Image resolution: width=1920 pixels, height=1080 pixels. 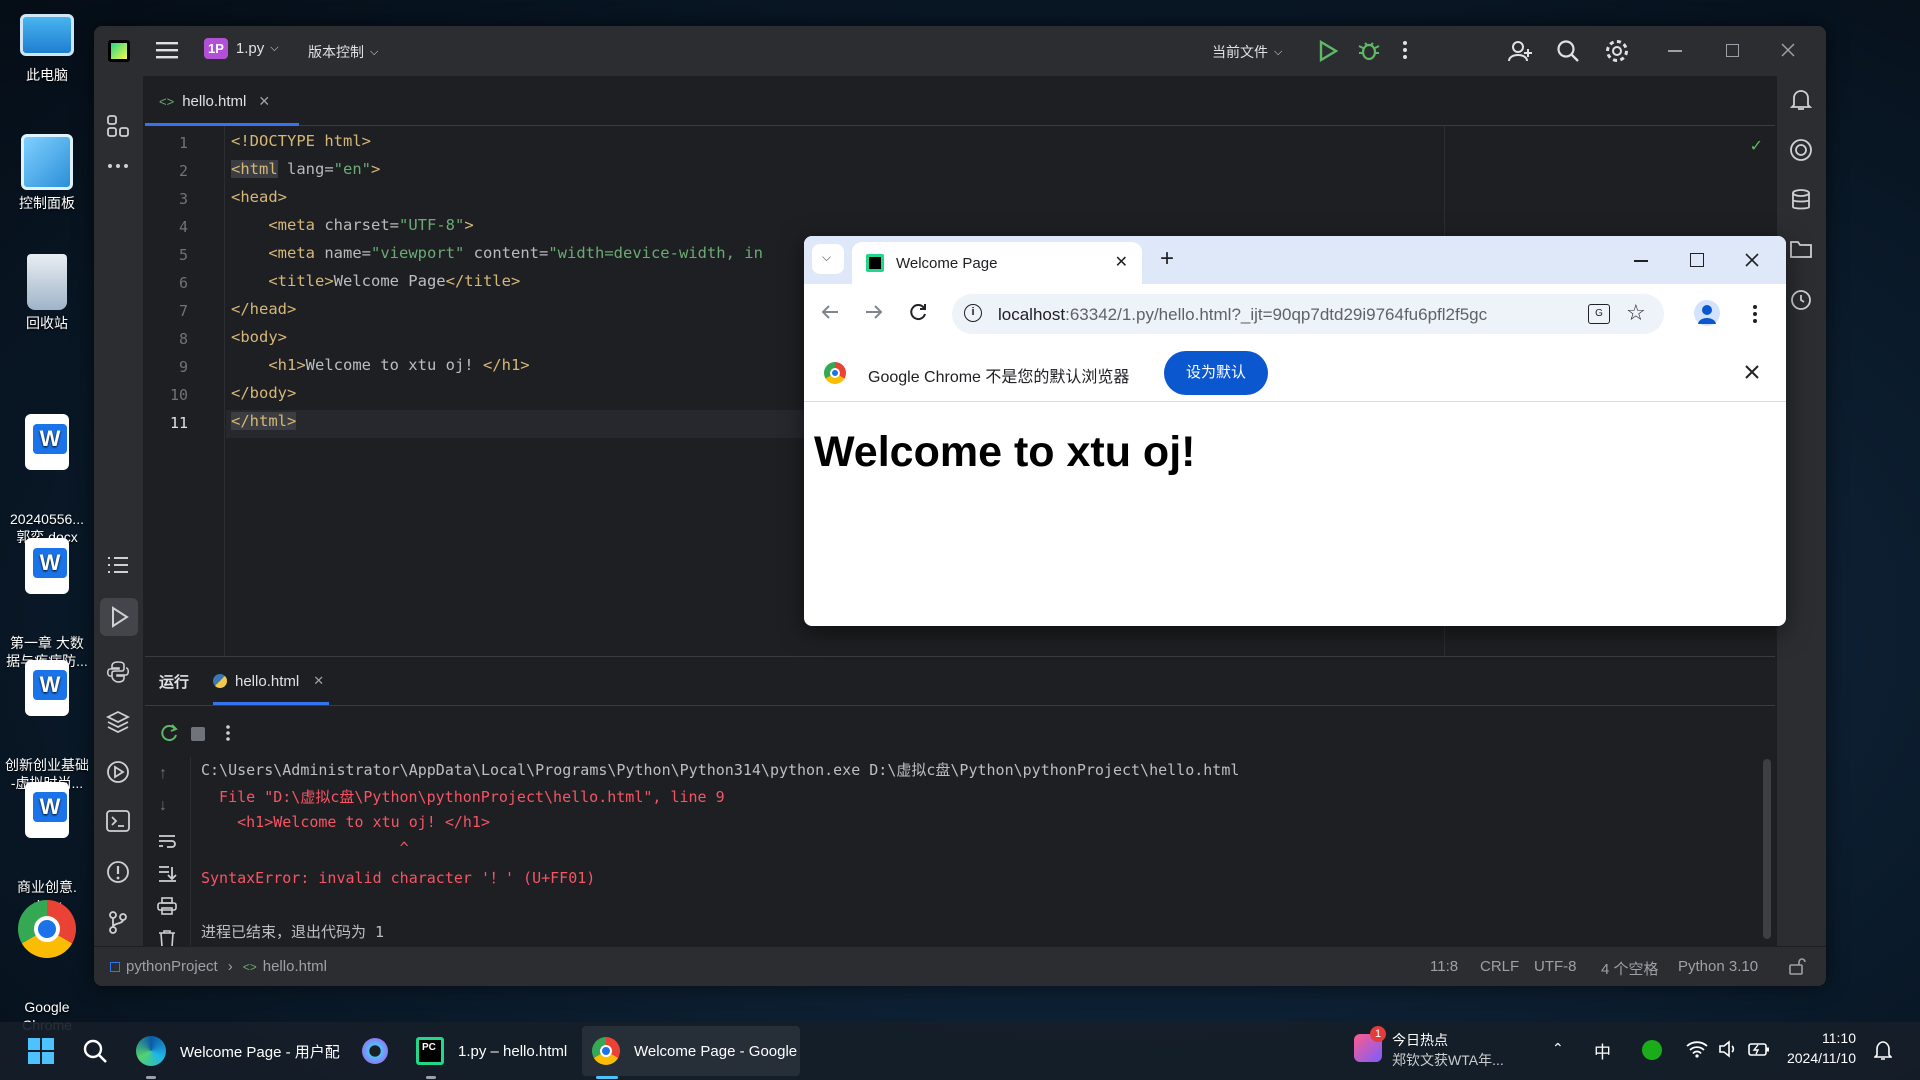 What do you see at coordinates (119, 773) in the screenshot?
I see `services-icon` at bounding box center [119, 773].